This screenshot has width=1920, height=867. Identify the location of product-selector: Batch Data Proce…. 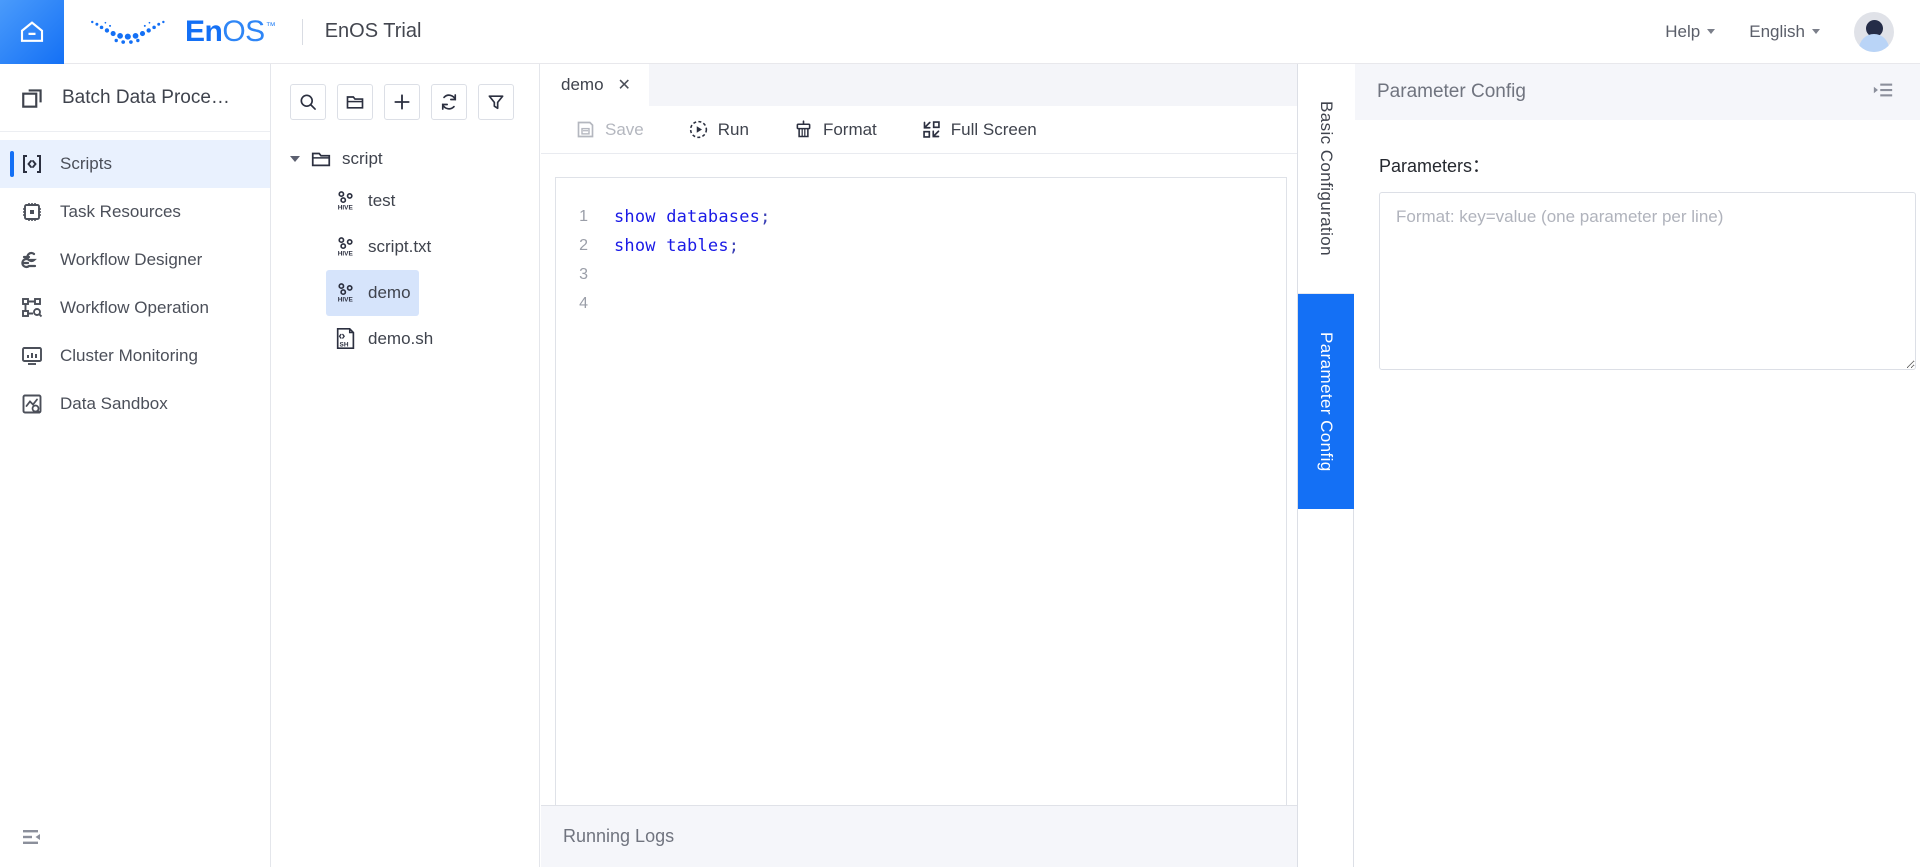
(135, 98).